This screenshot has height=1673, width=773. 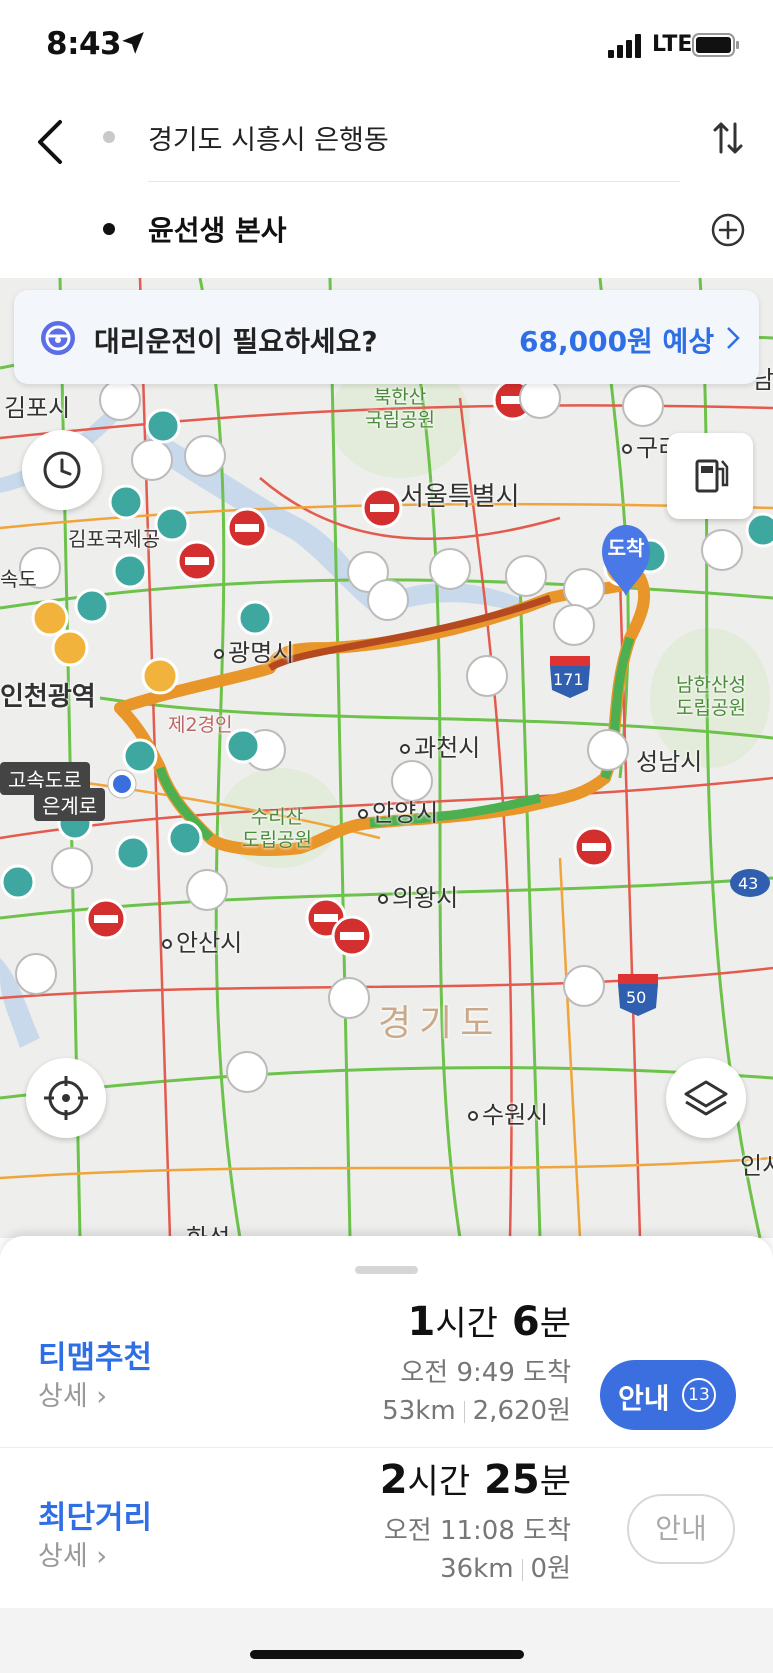 I want to click on driver-banner-text: 대리운전이 필요하세요?, so click(x=236, y=341).